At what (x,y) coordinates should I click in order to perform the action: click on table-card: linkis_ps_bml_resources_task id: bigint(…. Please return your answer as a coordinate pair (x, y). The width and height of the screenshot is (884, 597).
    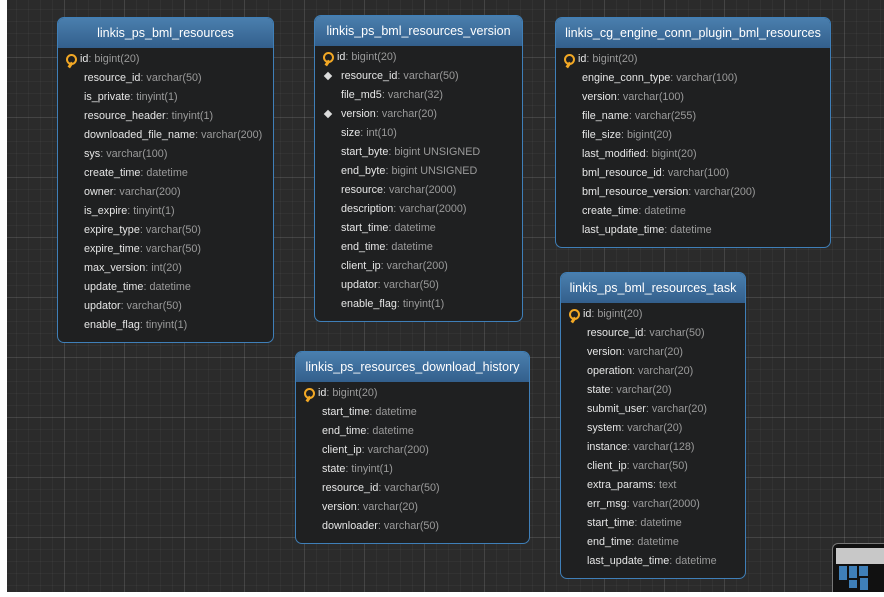
    Looking at the image, I should click on (653, 425).